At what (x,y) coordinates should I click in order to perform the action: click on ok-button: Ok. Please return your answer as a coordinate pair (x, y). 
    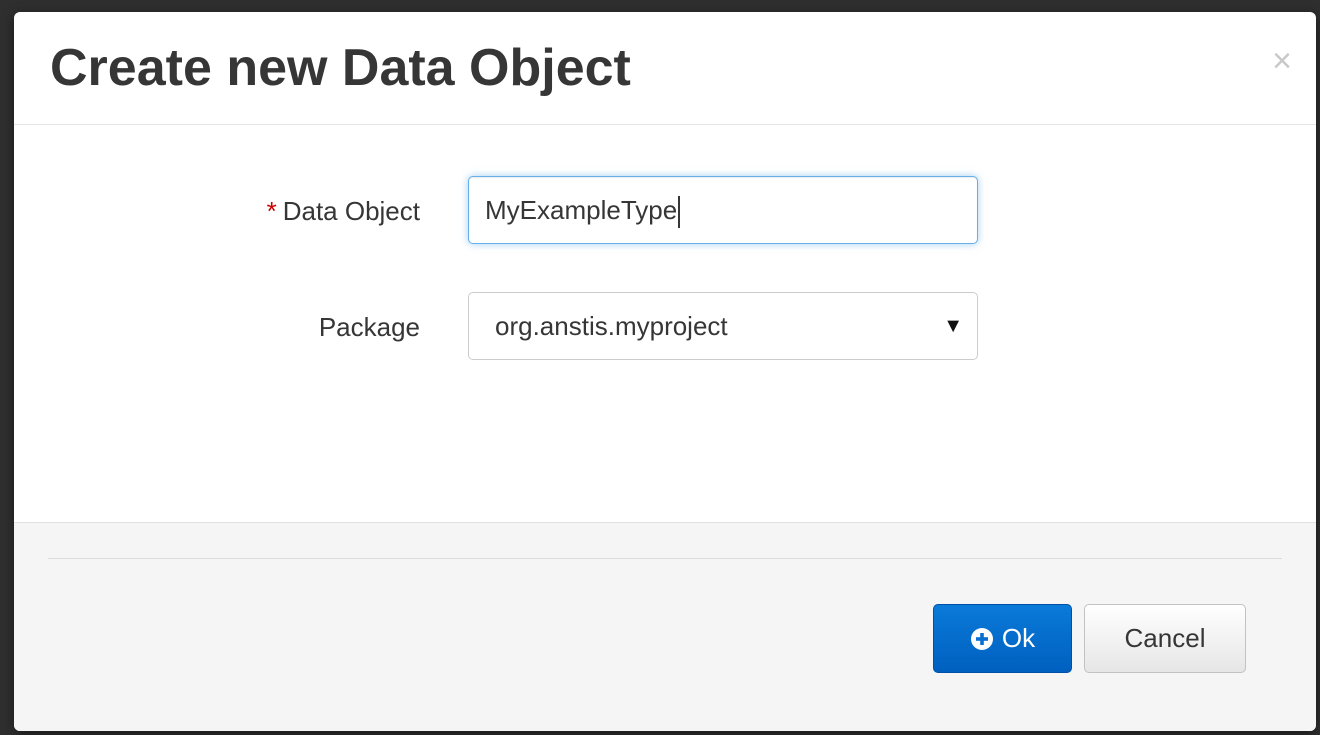
    Looking at the image, I should click on (1002, 638).